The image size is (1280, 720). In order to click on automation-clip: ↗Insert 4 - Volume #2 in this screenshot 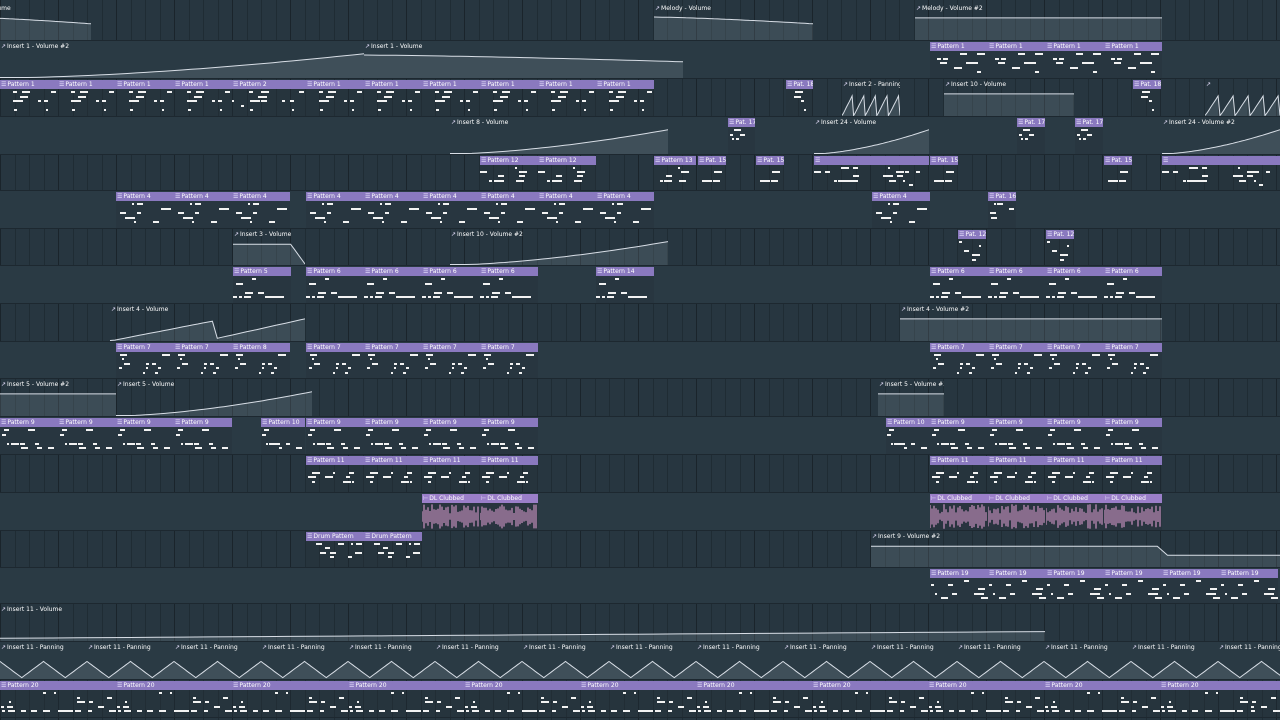, I will do `click(1031, 323)`.